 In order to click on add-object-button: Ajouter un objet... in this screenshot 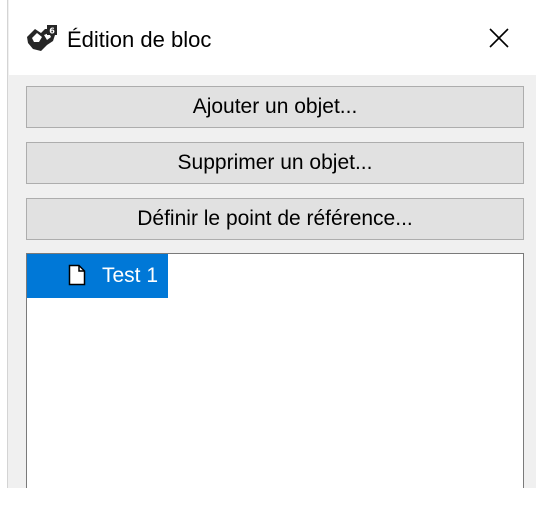, I will do `click(275, 107)`.